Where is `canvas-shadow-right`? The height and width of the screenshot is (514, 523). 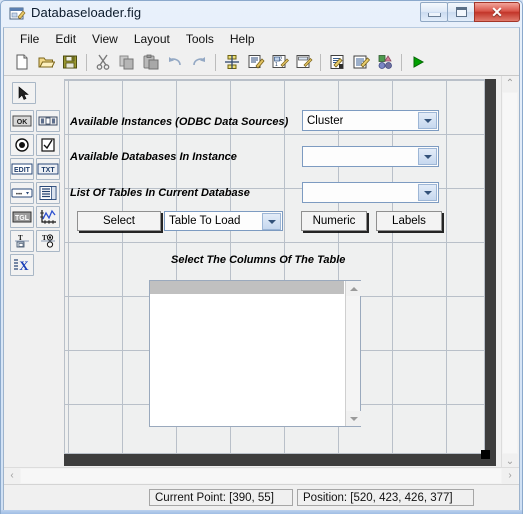
canvas-shadow-right is located at coordinates (490, 272).